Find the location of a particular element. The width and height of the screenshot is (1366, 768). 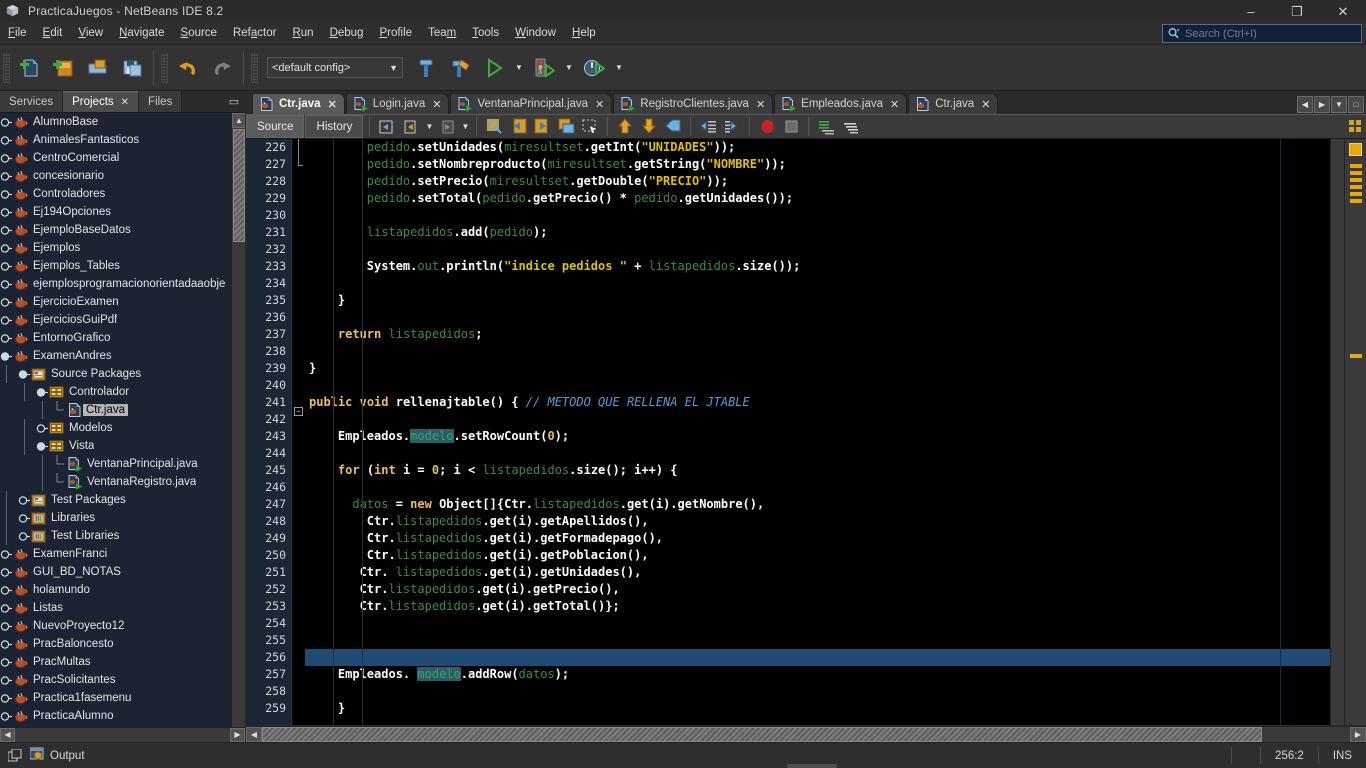

code-line: Empleados. modelo.addRow(datos); is located at coordinates (835, 674).